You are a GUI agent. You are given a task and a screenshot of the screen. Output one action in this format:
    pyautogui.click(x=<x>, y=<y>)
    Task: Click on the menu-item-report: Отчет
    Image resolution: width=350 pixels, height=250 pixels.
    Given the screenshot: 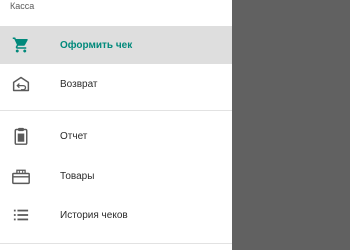 What is the action you would take?
    pyautogui.click(x=116, y=136)
    